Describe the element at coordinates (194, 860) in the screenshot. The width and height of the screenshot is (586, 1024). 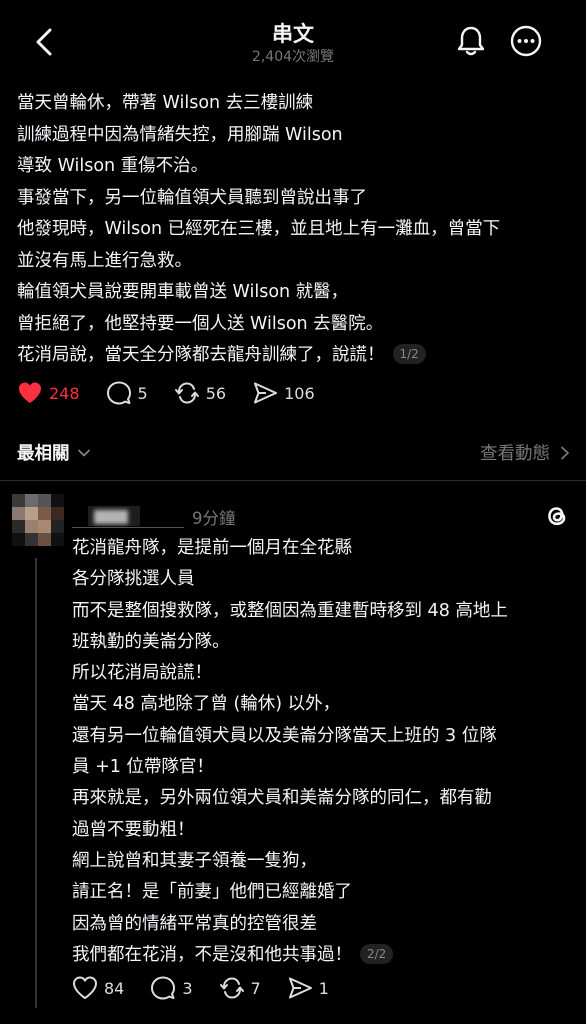
I see `reply-text-line: 網上說曾和其妻子領養一隻狗，` at that location.